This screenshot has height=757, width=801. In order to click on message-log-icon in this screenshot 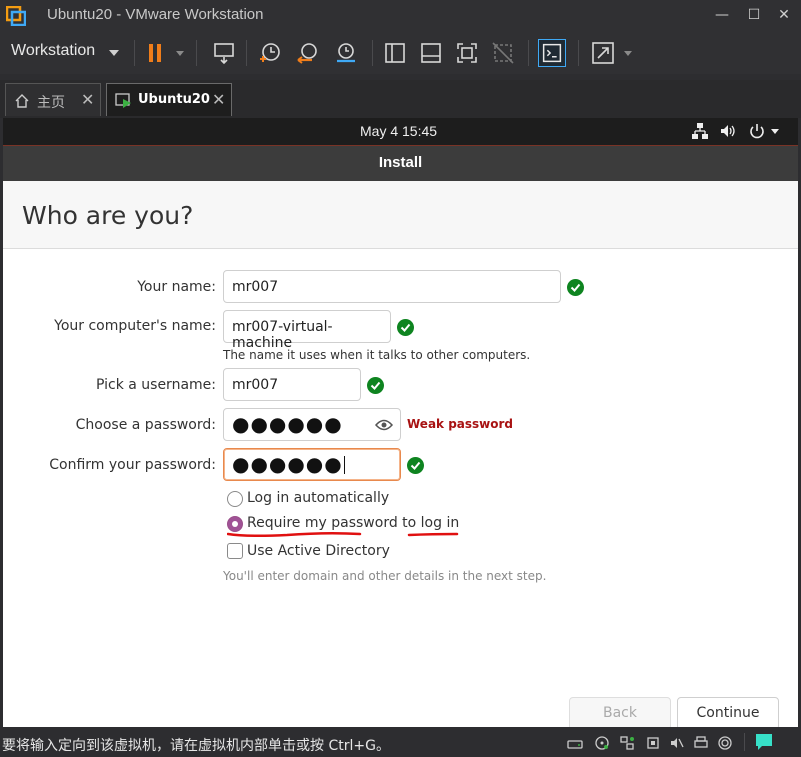, I will do `click(764, 742)`.